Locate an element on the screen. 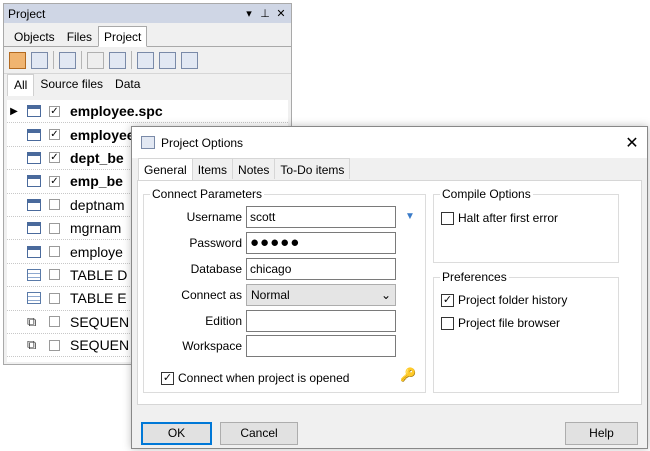 This screenshot has width=650, height=451. password-input: ●●●●● is located at coordinates (321, 243).